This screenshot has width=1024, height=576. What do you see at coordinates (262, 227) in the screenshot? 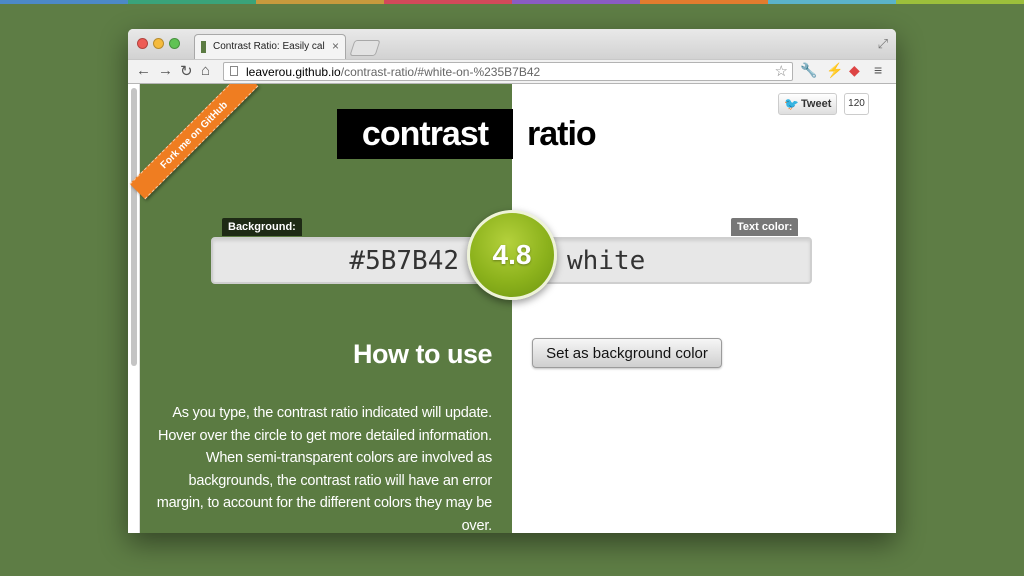
I see `background-label: Background:` at bounding box center [262, 227].